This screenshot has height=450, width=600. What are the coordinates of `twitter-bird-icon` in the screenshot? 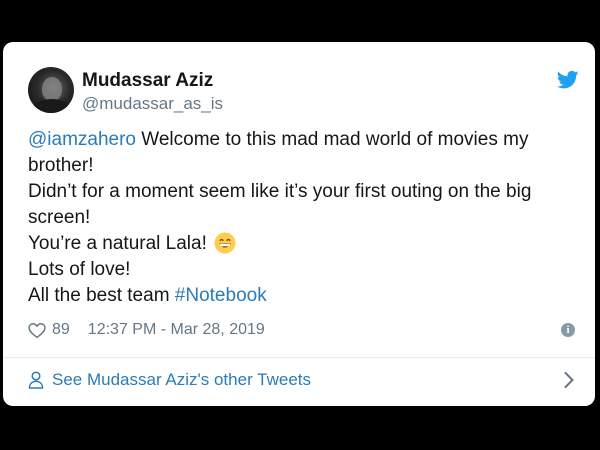 It's located at (568, 80).